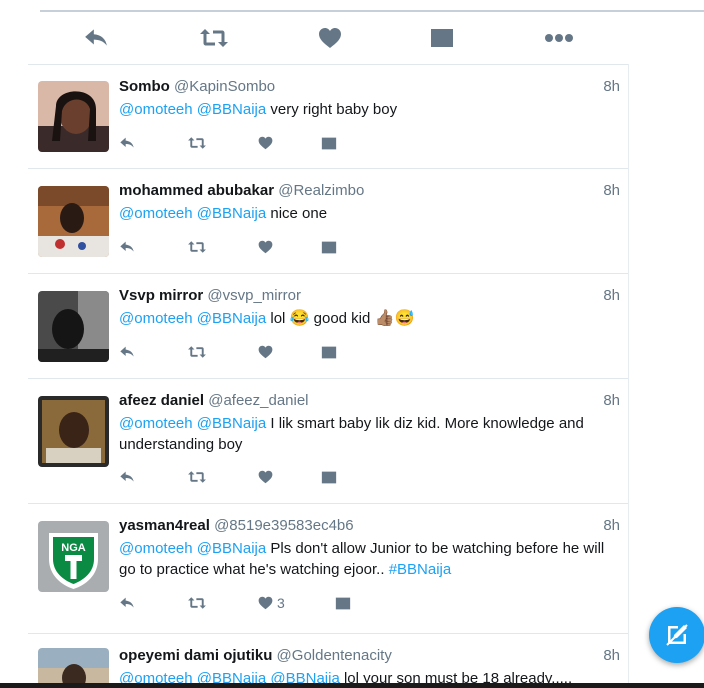 Image resolution: width=704 pixels, height=688 pixels. I want to click on main-message-button, so click(442, 38).